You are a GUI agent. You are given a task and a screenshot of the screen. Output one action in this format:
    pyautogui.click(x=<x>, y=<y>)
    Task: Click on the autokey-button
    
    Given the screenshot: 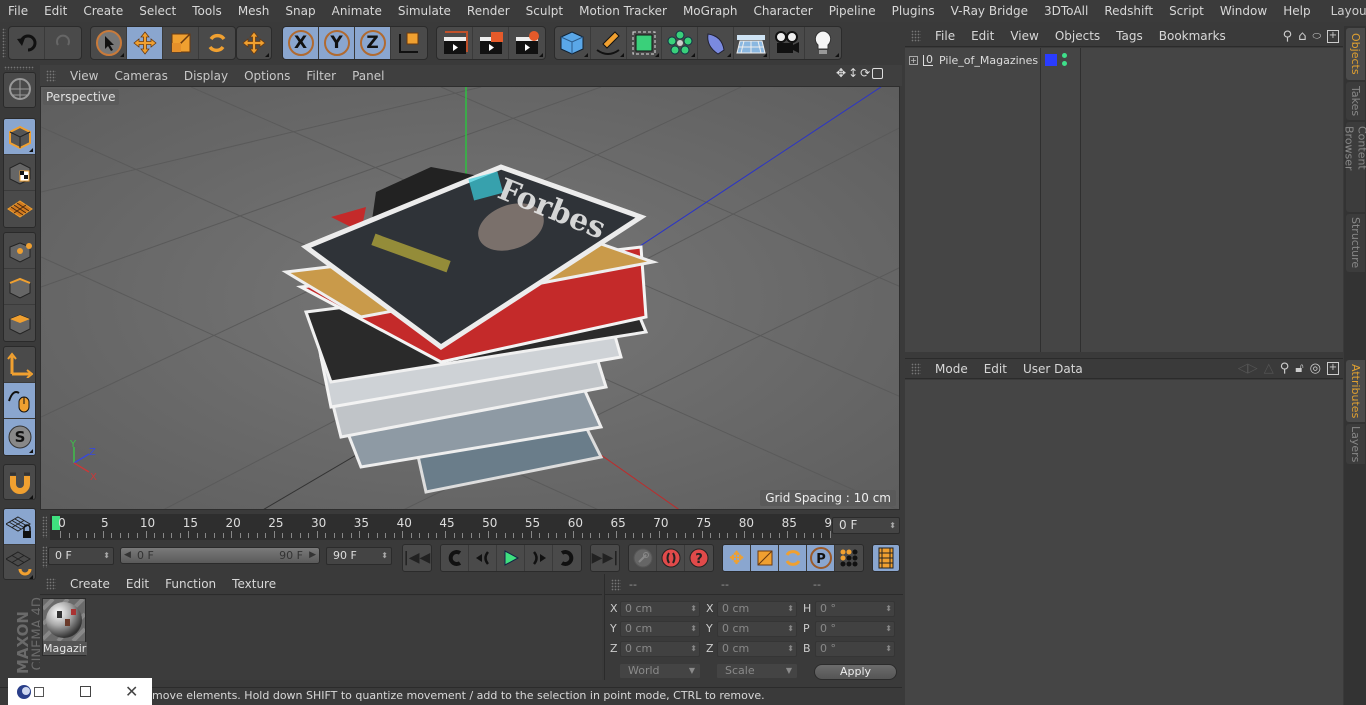 What is the action you would take?
    pyautogui.click(x=671, y=558)
    